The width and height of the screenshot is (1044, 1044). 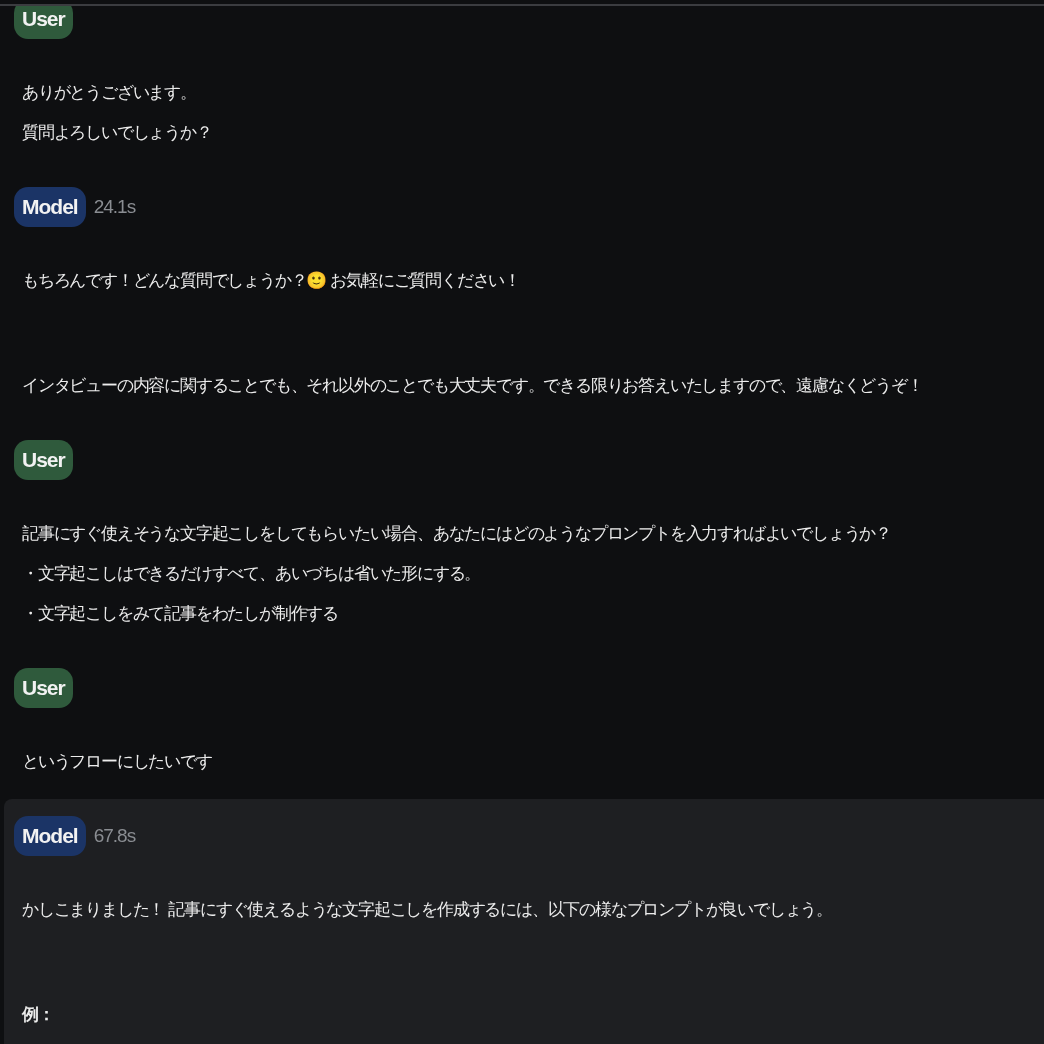 I want to click on message-text: ありがとうございます。, so click(x=109, y=92).